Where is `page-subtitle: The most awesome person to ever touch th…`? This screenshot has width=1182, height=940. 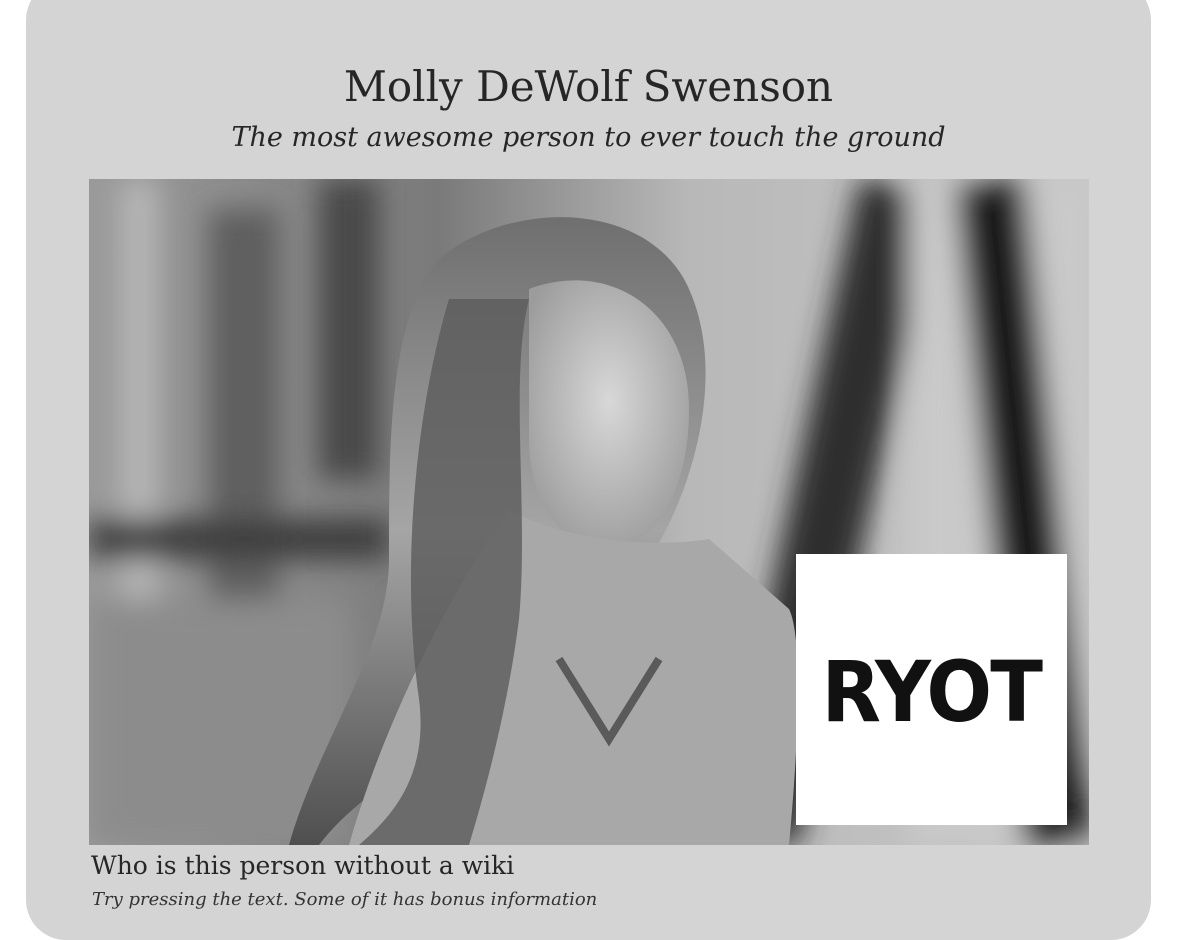
page-subtitle: The most awesome person to ever touch th… is located at coordinates (588, 137).